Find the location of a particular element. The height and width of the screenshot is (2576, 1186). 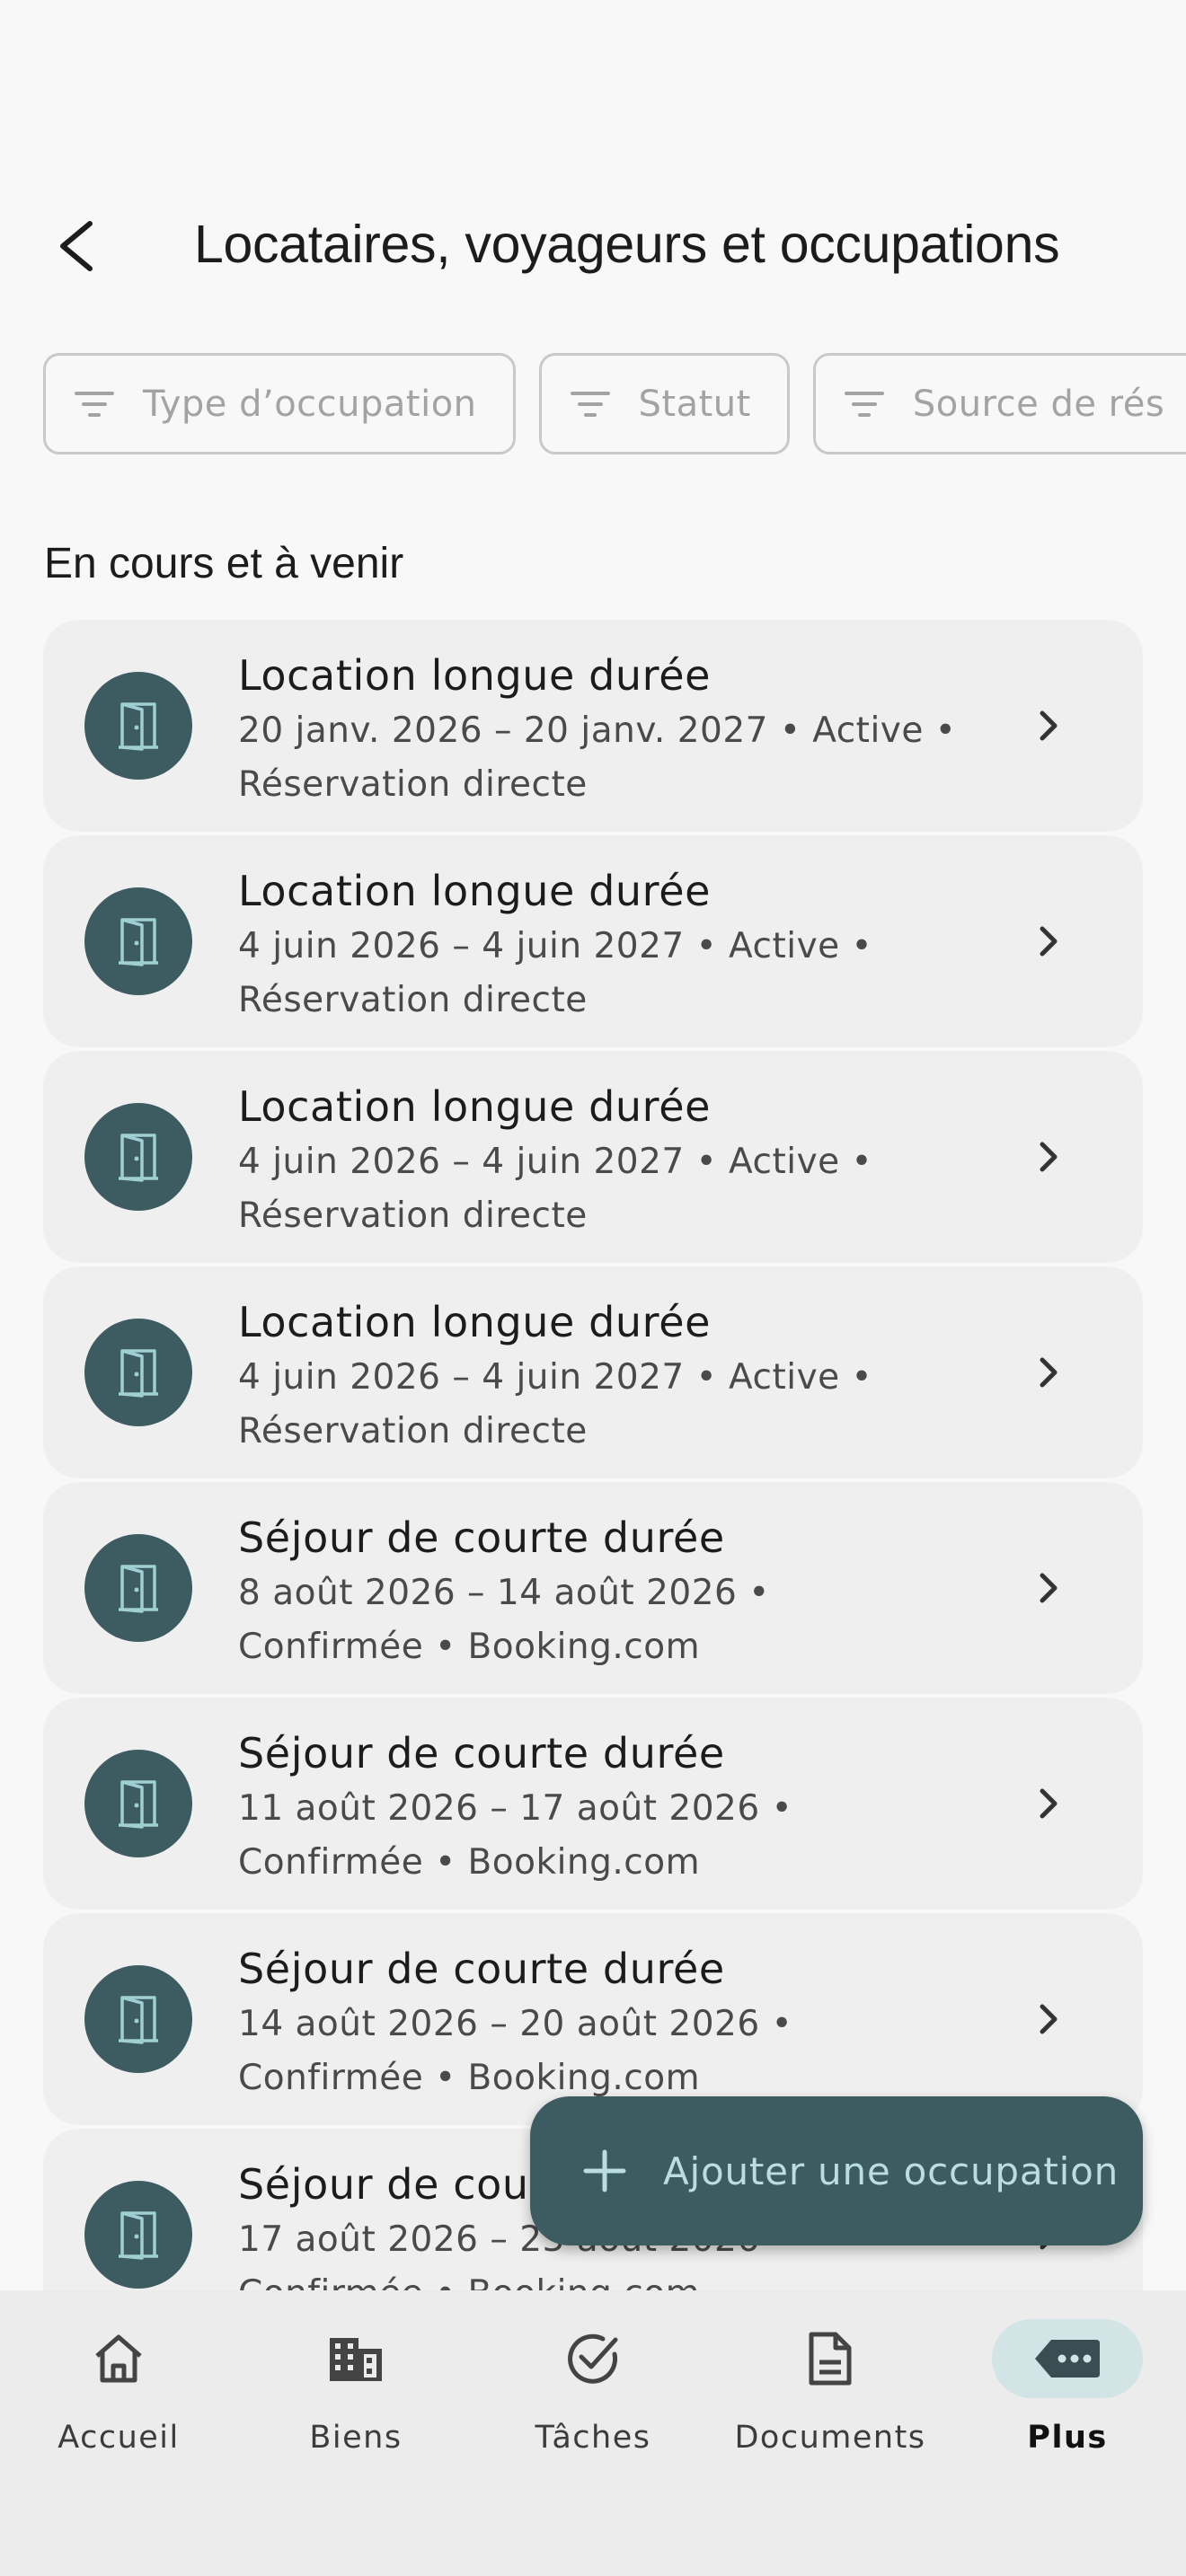

bottom-navigation: Accueil Biens Tâches Documents Plus is located at coordinates (593, 2433).